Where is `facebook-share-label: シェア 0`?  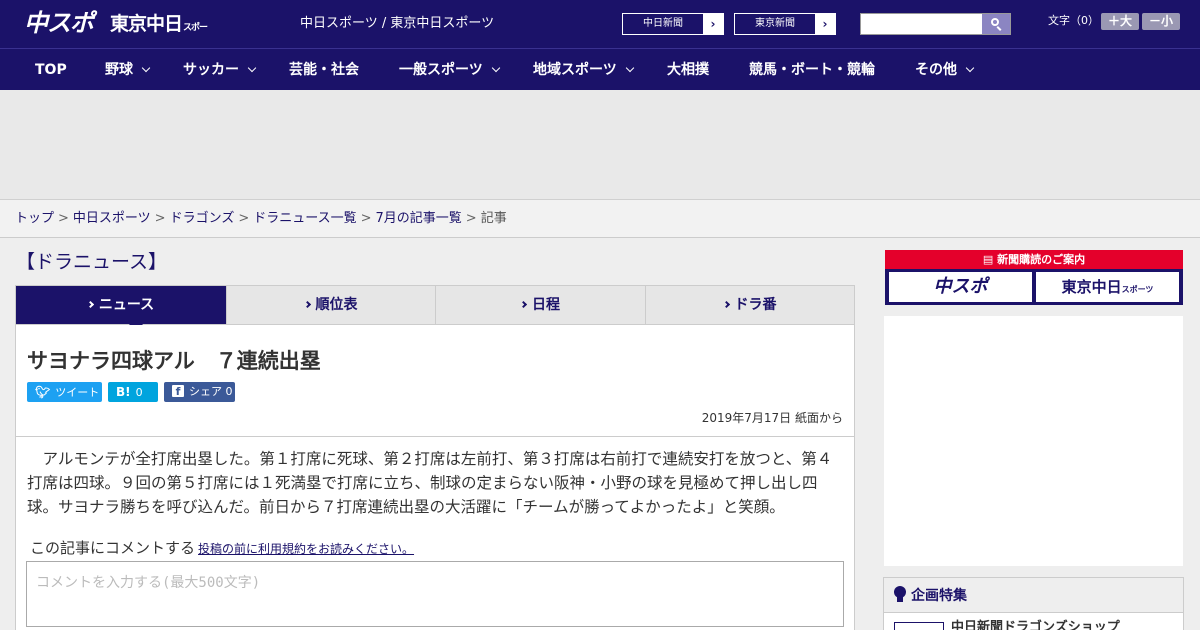 facebook-share-label: シェア 0 is located at coordinates (211, 391).